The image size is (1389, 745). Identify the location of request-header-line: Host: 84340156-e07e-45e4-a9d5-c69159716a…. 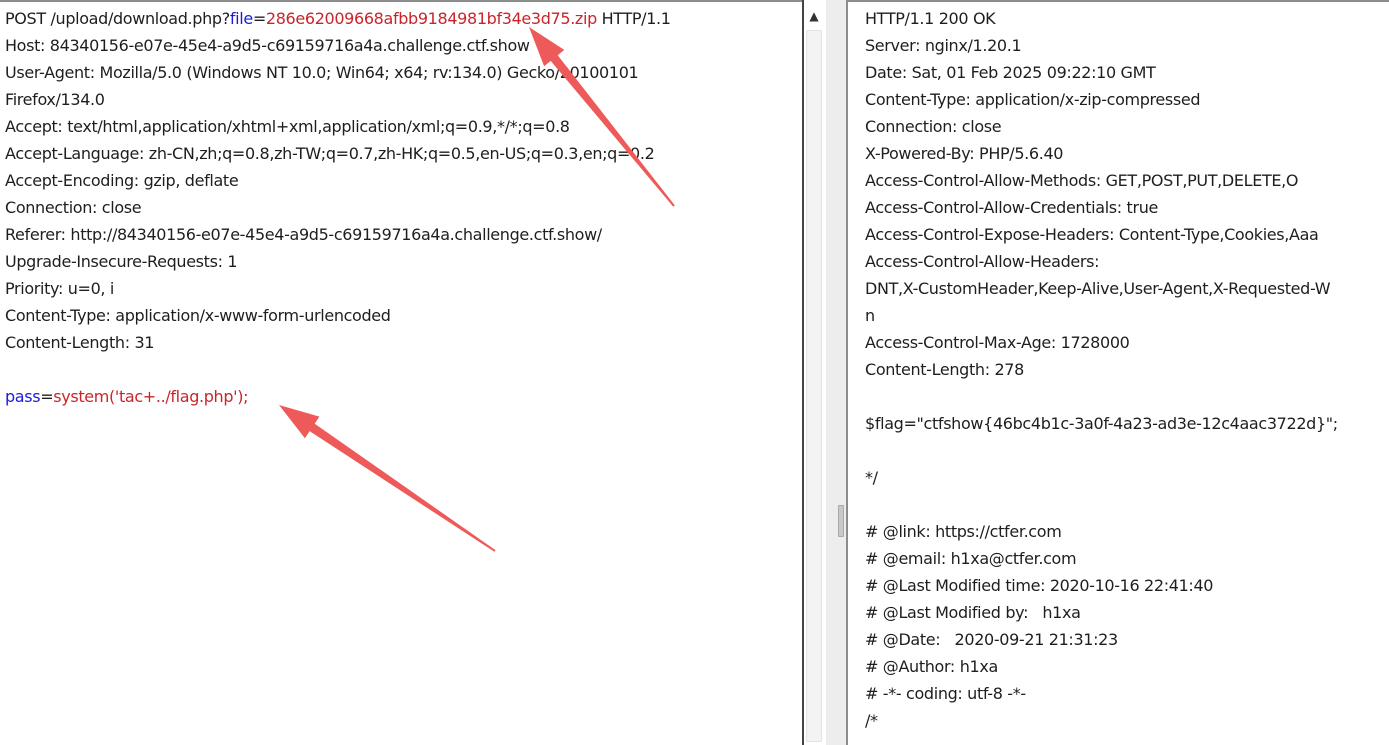
(267, 45).